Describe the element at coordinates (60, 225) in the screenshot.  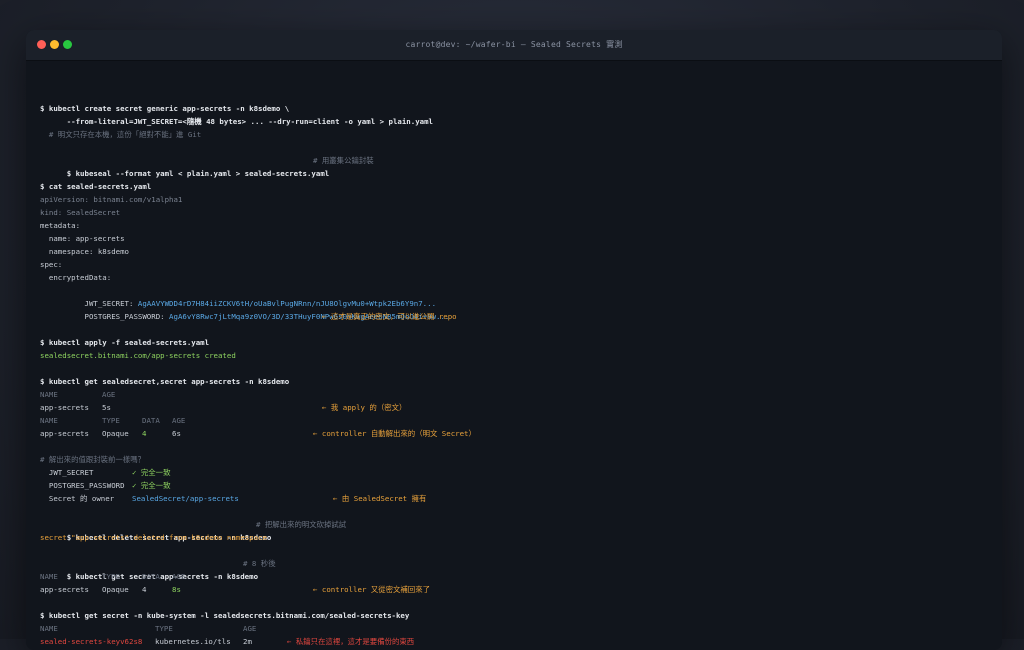
I see `yaml-line: metadata:` at that location.